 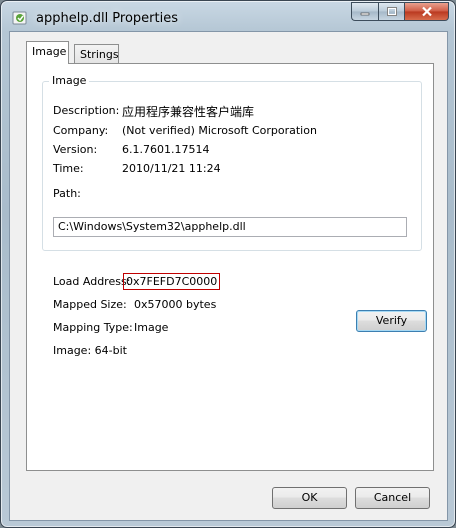 I want to click on tab-strings: Strings, so click(x=96, y=54).